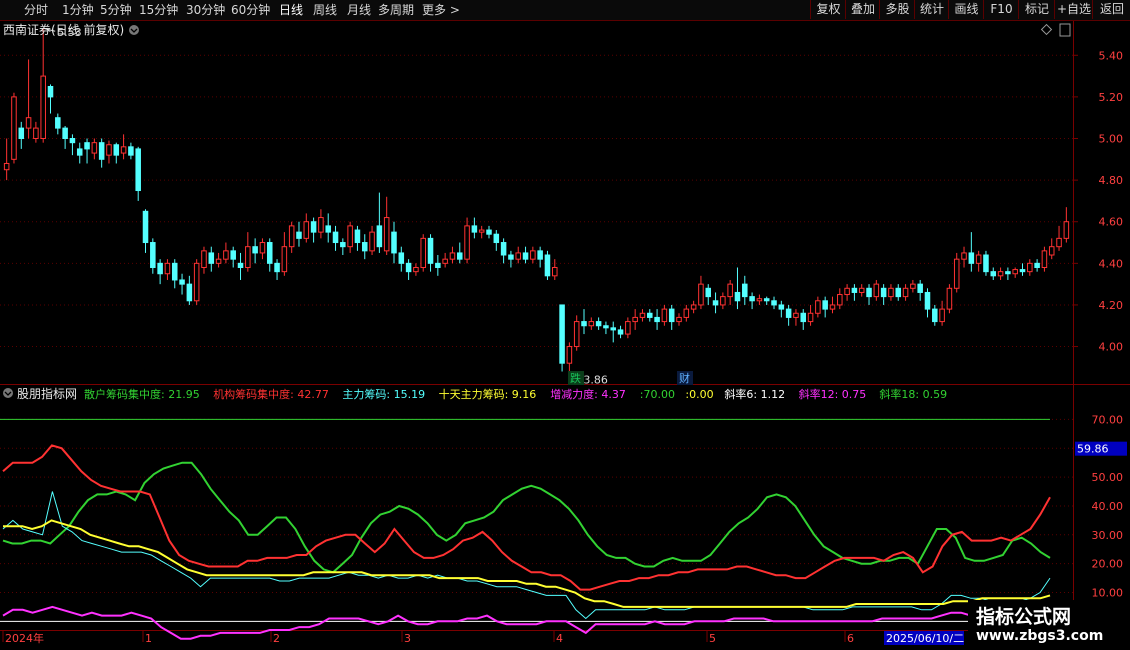 The image size is (1130, 650). Describe the element at coordinates (1073, 9) in the screenshot. I see `toolbar-button-7: +自选` at that location.